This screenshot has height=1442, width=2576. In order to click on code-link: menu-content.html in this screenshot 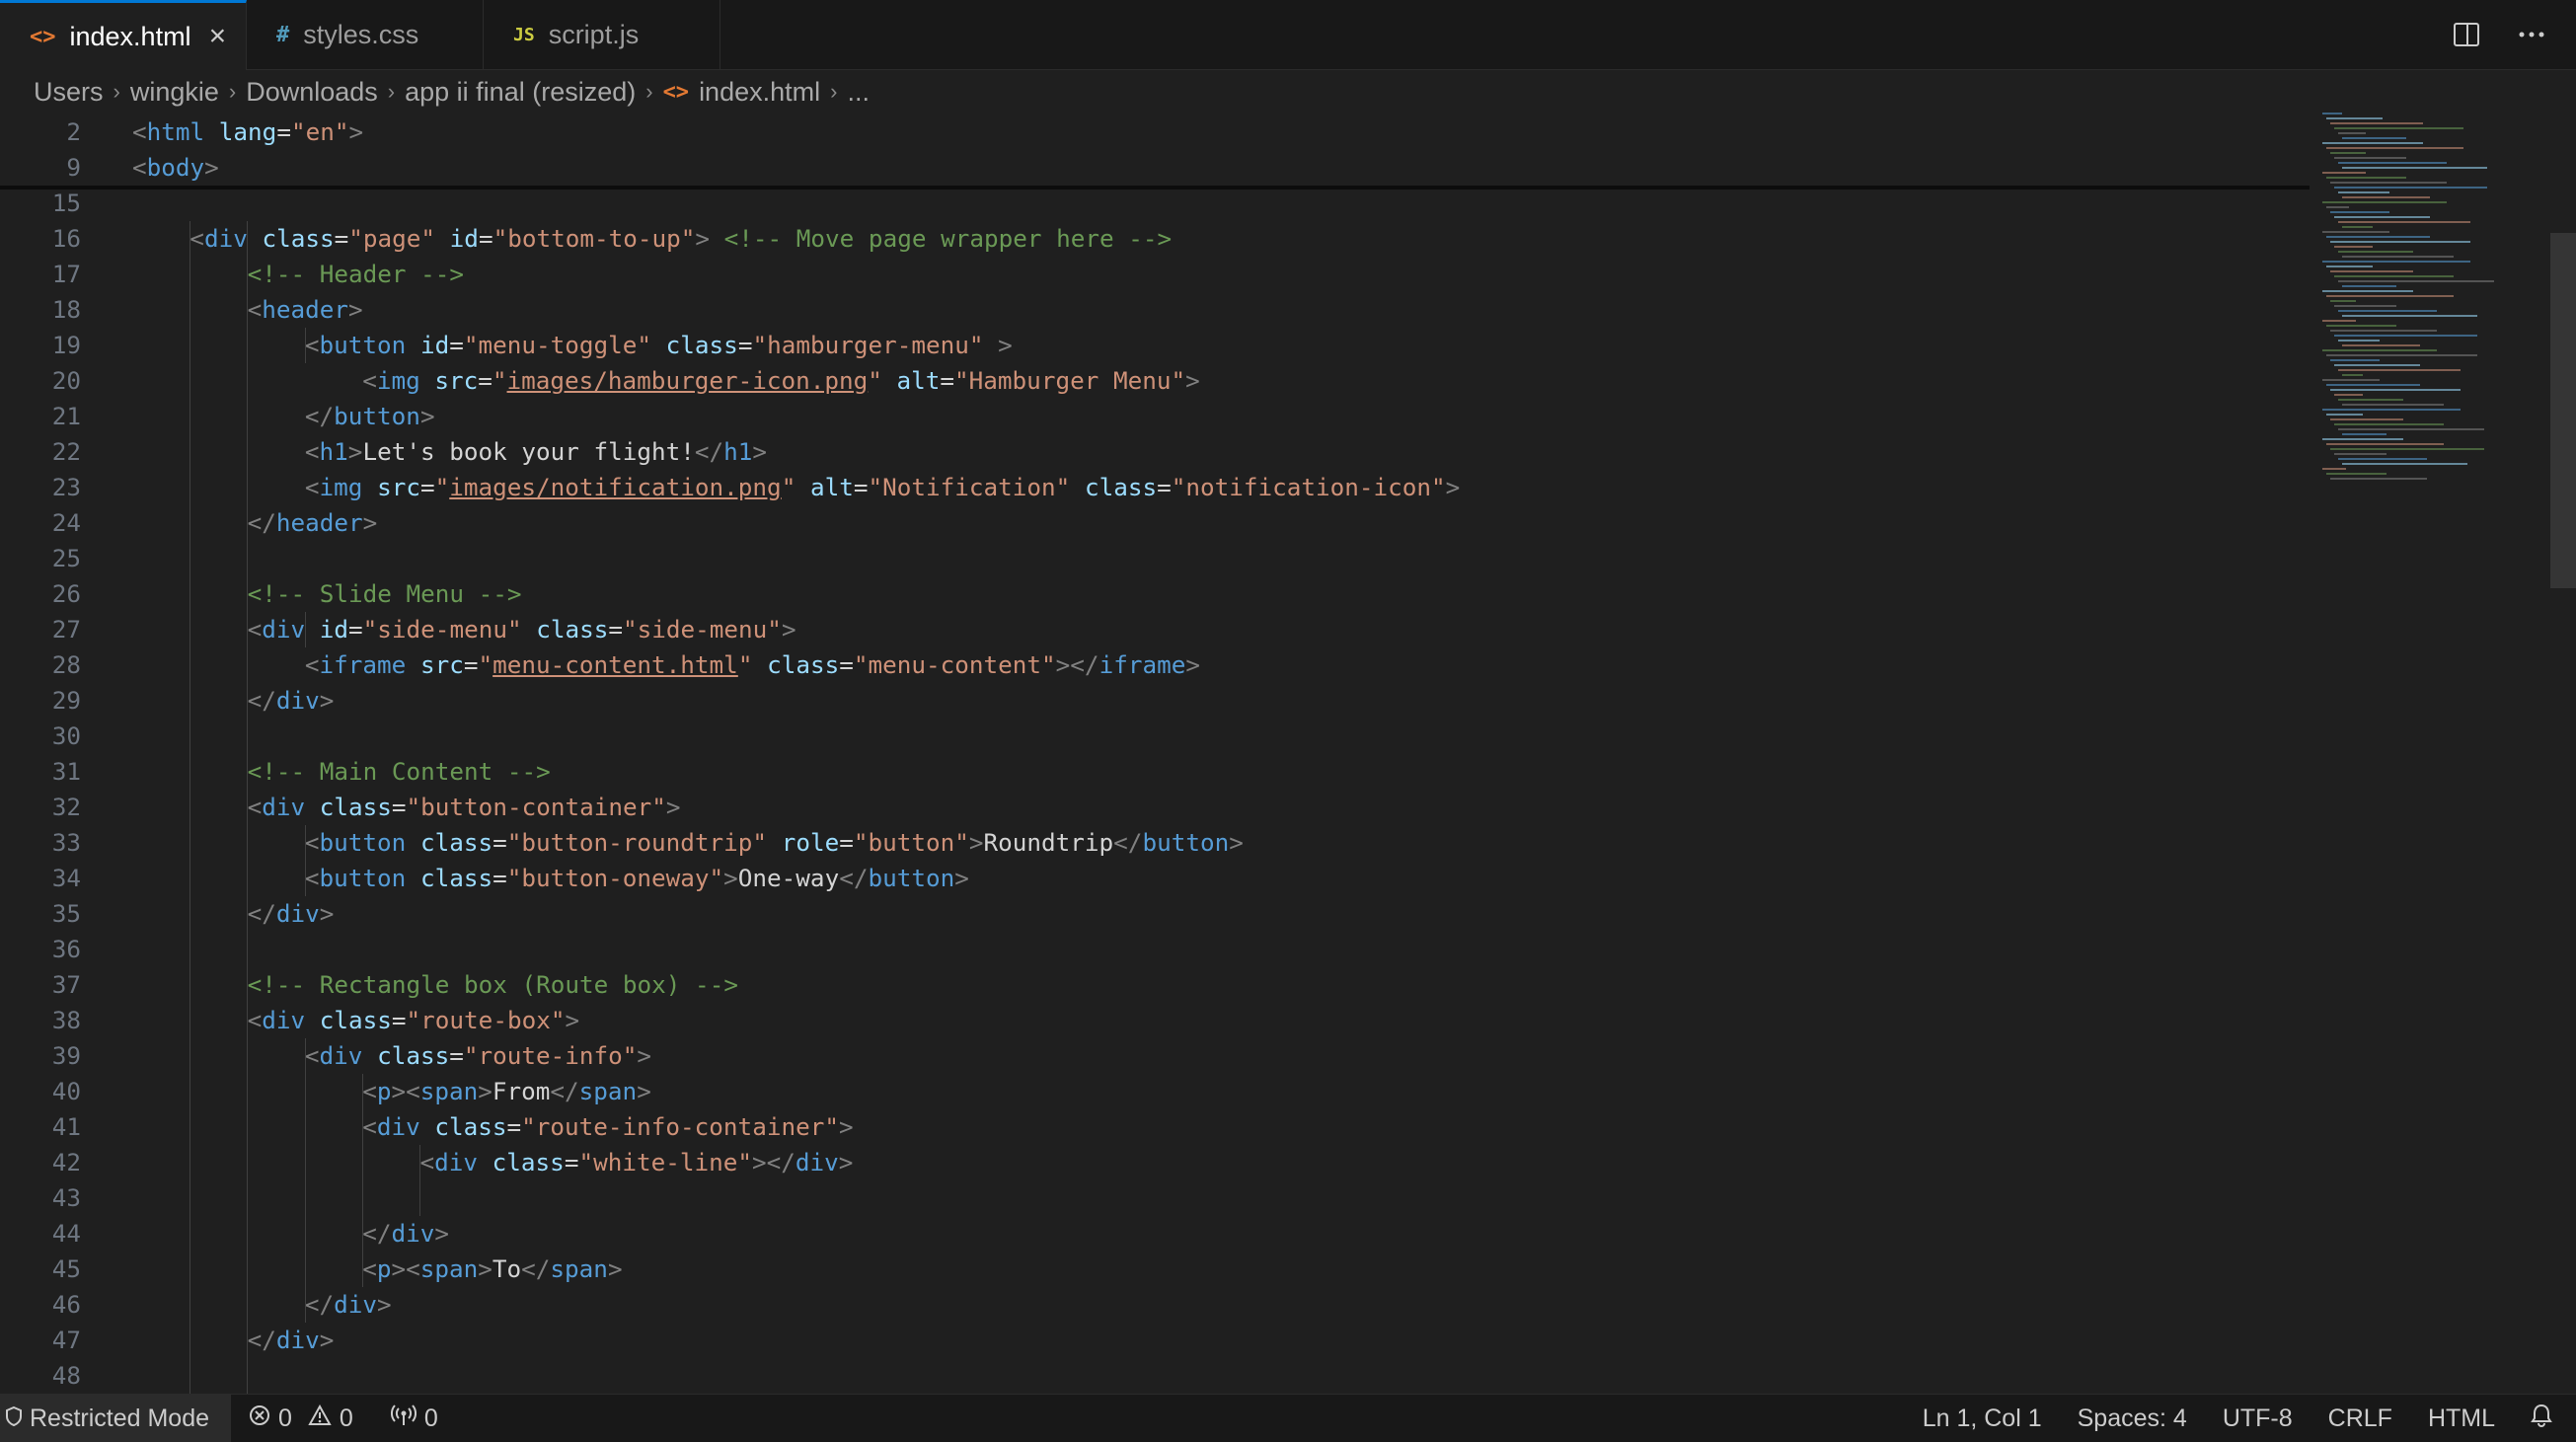, I will do `click(615, 664)`.